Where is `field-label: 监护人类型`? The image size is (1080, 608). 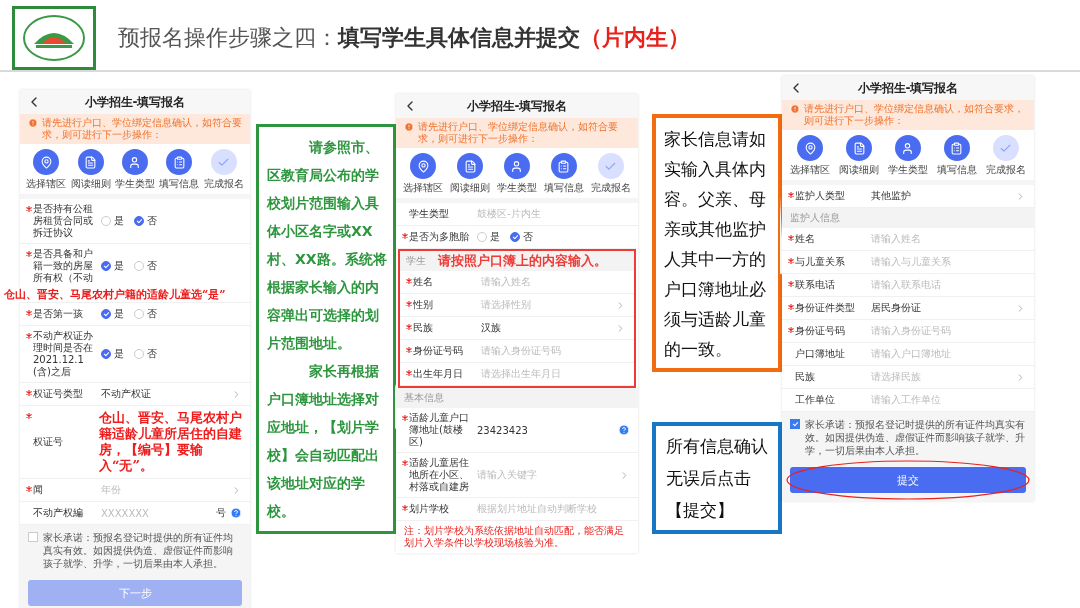 field-label: 监护人类型 is located at coordinates (820, 196).